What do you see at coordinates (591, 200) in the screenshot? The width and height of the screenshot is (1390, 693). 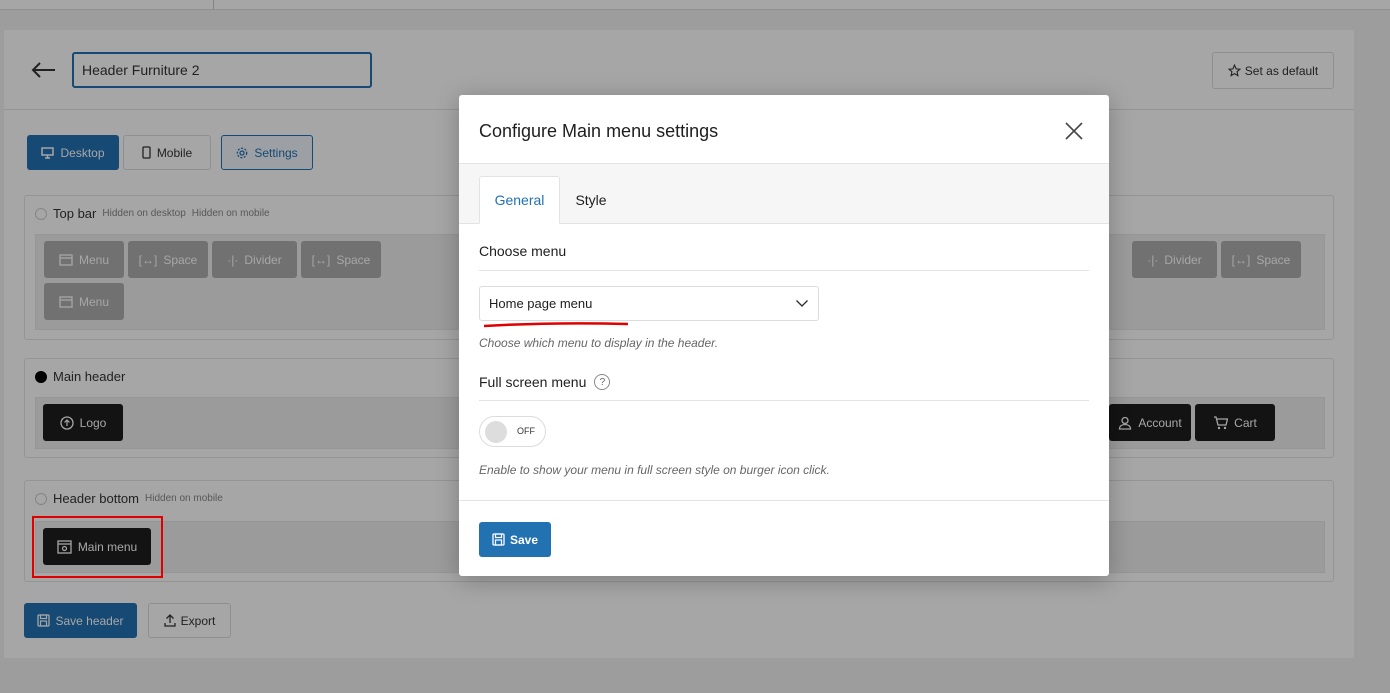 I see `tab-style: Style` at bounding box center [591, 200].